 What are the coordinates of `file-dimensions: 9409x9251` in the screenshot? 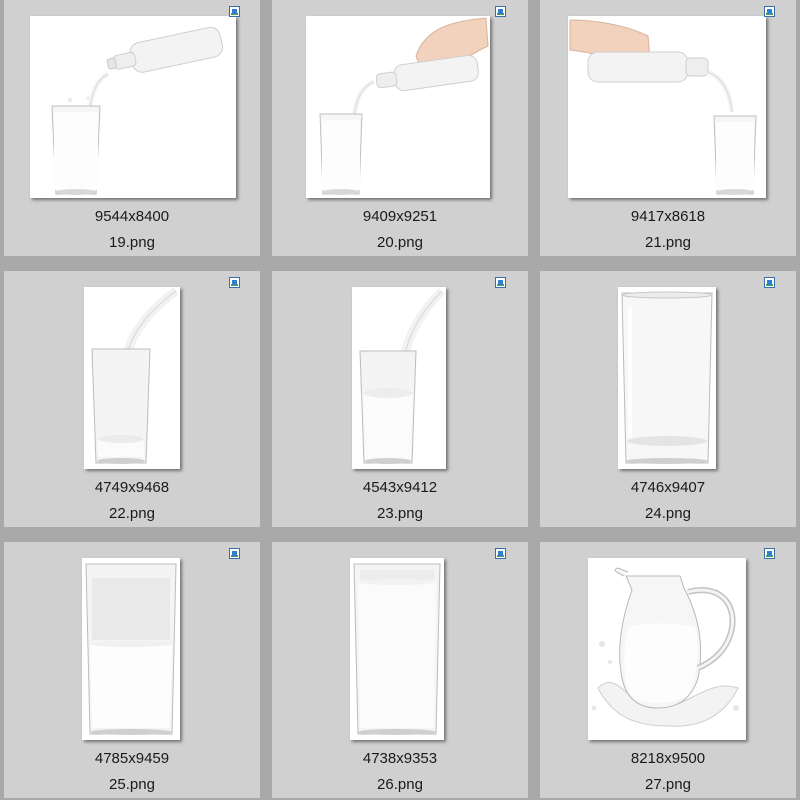 It's located at (400, 216).